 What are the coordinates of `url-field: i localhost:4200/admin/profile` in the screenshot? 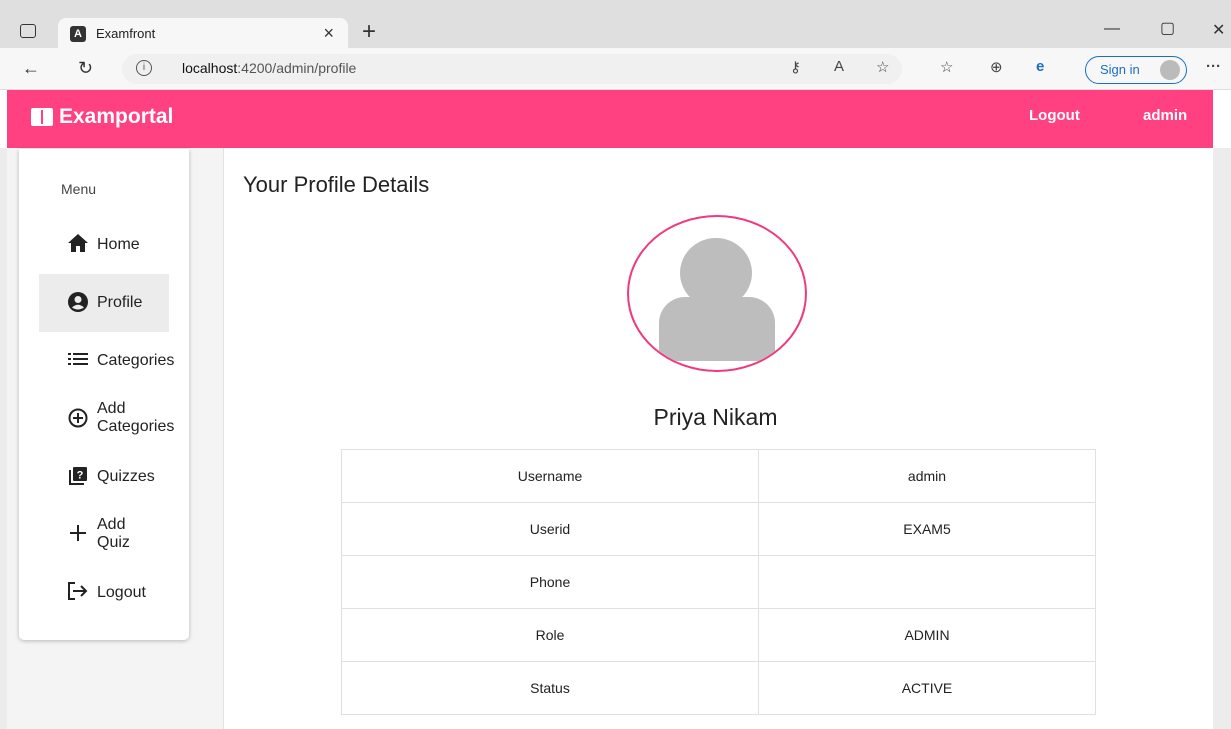 It's located at (512, 69).